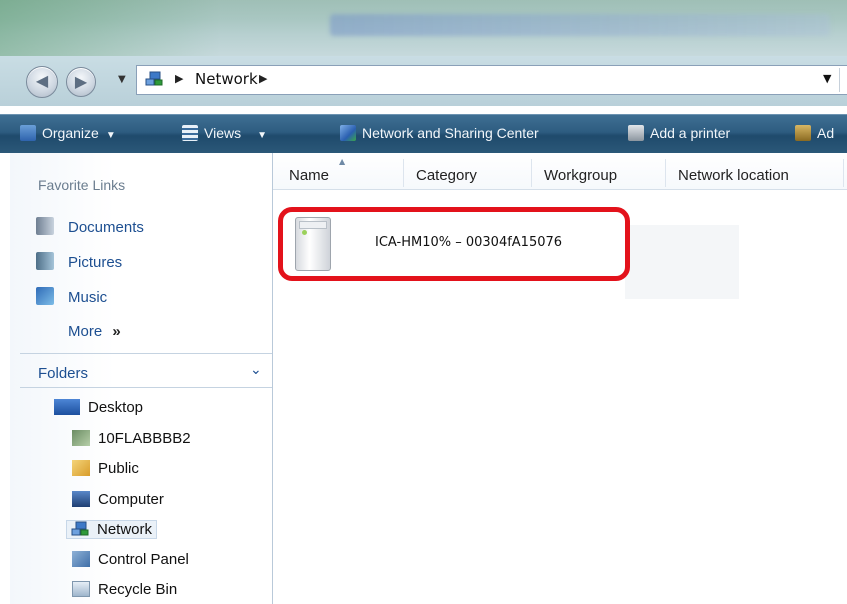 The height and width of the screenshot is (604, 847). I want to click on tree-item-computer: Computer, so click(118, 499).